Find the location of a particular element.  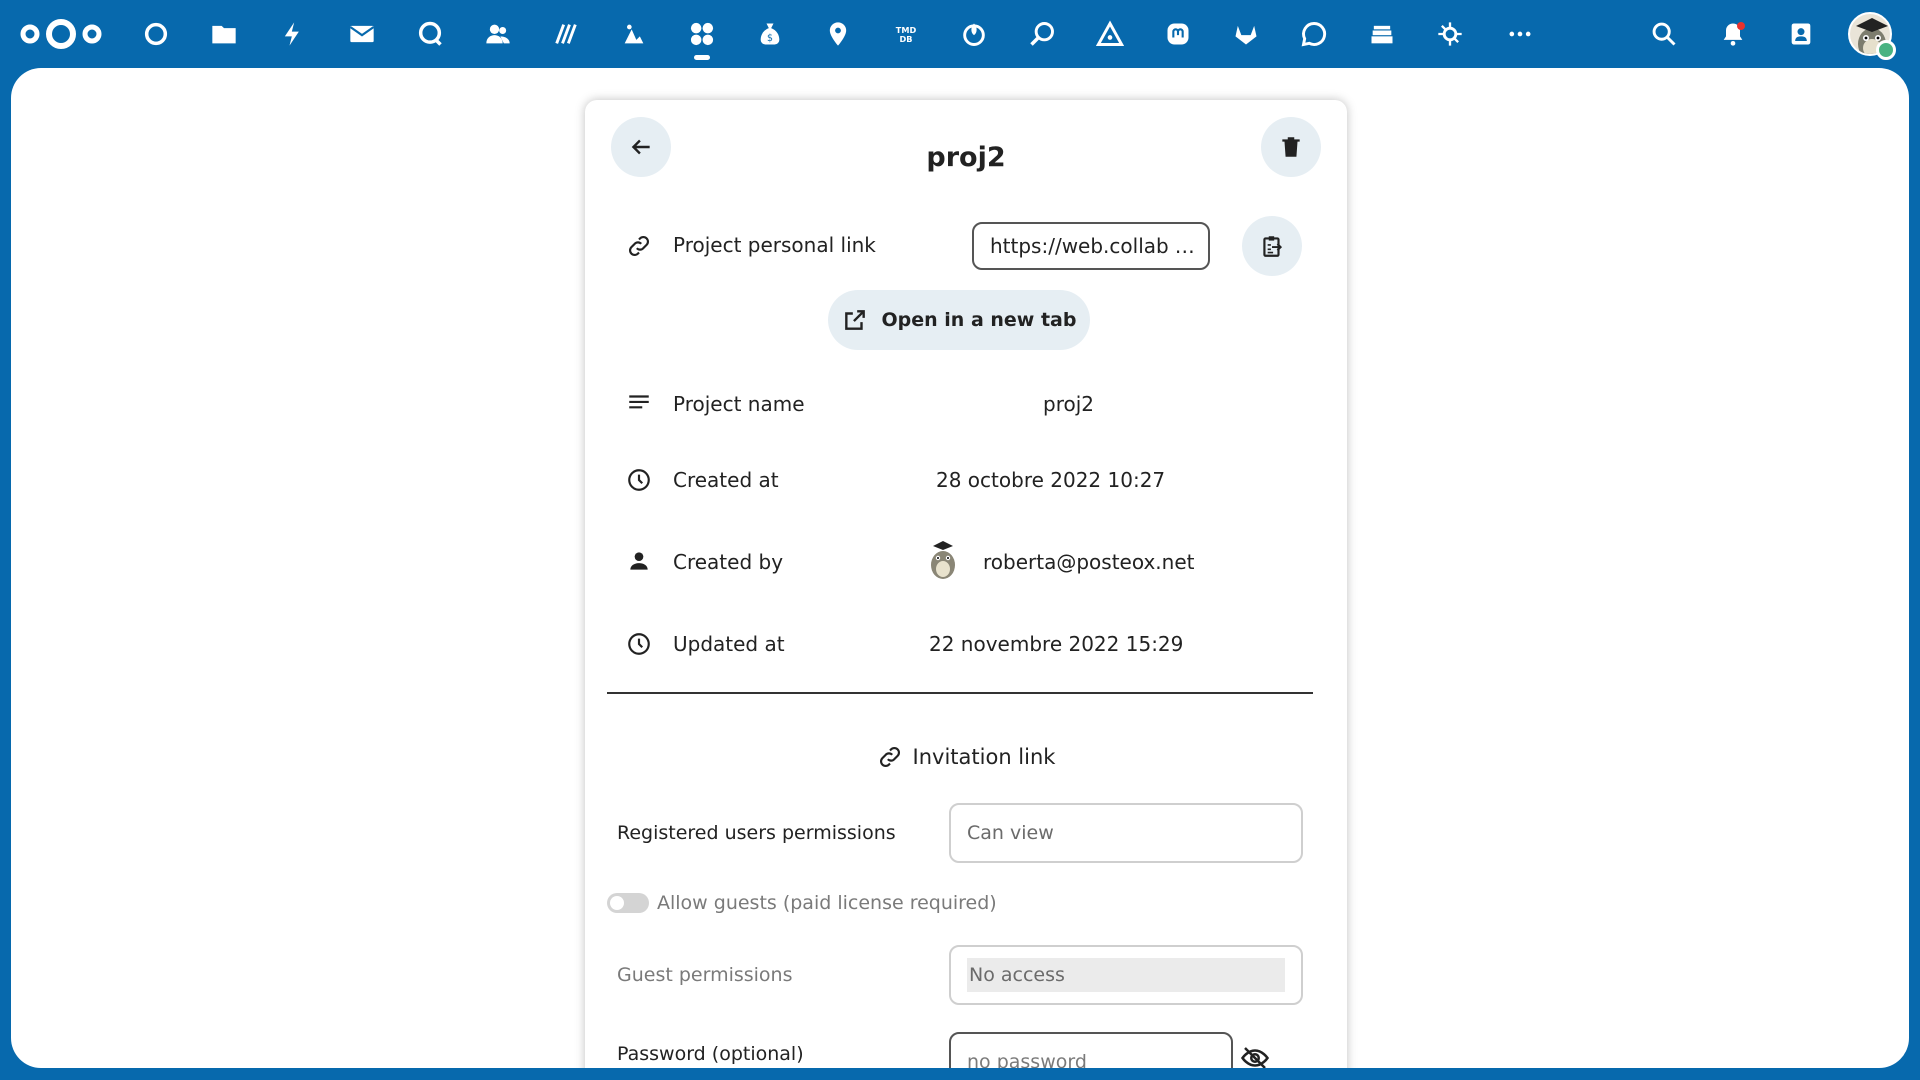

eye-off-icon is located at coordinates (1255, 1055).